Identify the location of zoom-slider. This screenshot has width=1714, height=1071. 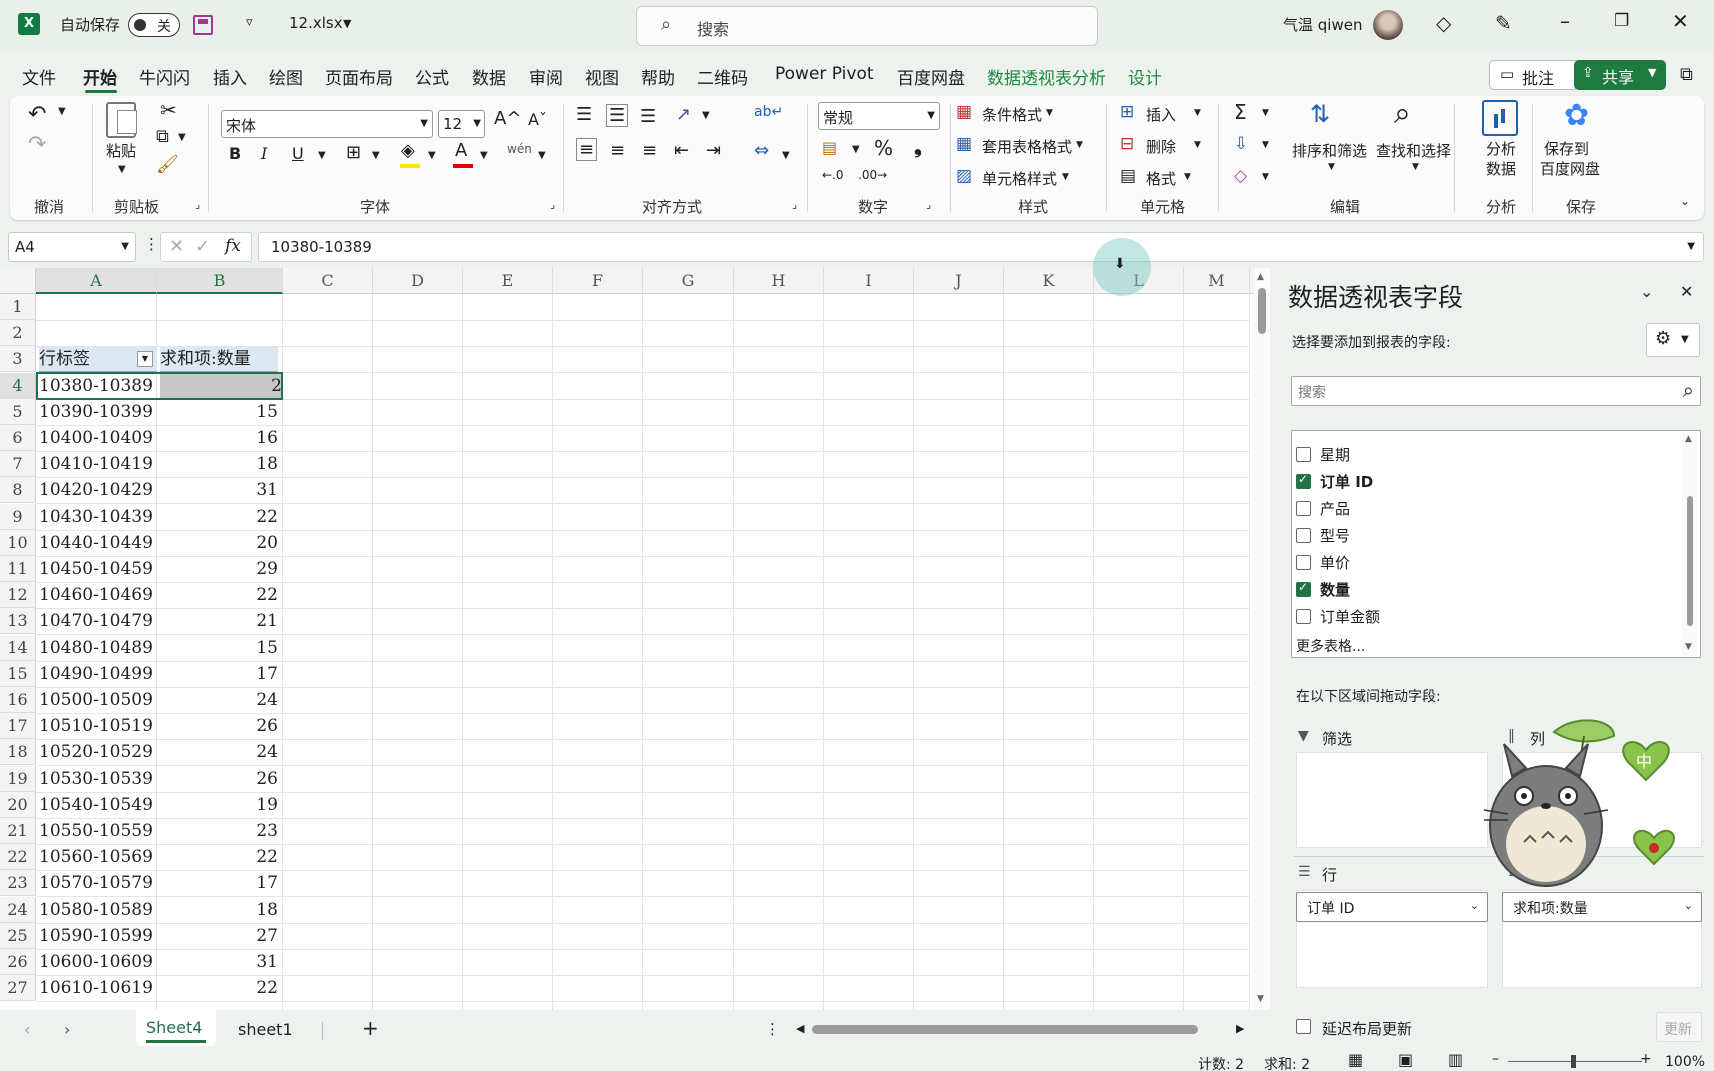
(1575, 1061).